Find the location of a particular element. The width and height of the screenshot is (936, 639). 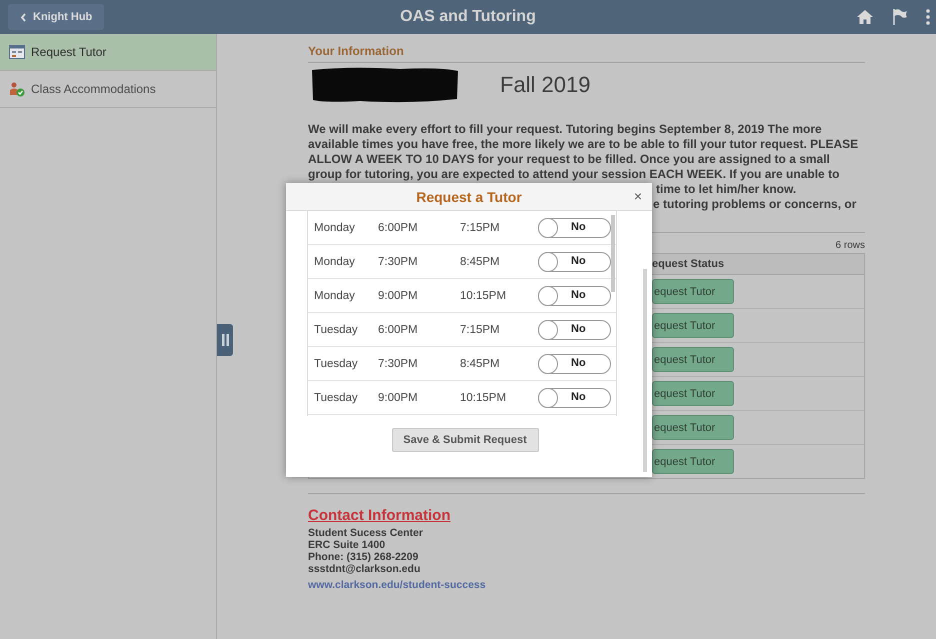

submit-button: Save & Submit Request is located at coordinates (465, 440).